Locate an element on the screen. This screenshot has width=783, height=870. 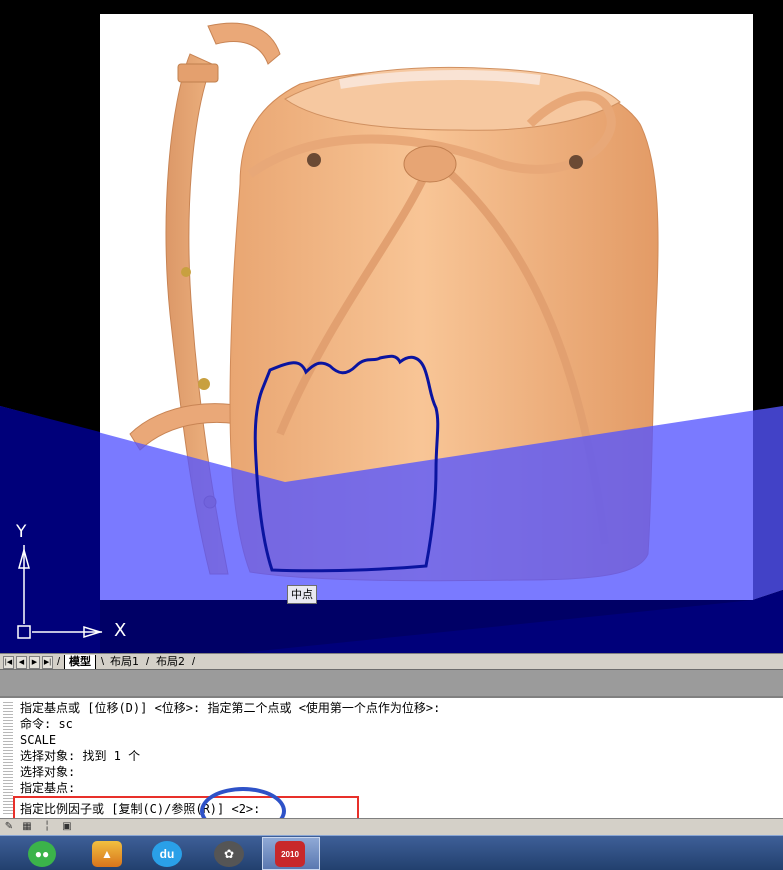
history-line: 选择对象: is located at coordinates (48, 772).